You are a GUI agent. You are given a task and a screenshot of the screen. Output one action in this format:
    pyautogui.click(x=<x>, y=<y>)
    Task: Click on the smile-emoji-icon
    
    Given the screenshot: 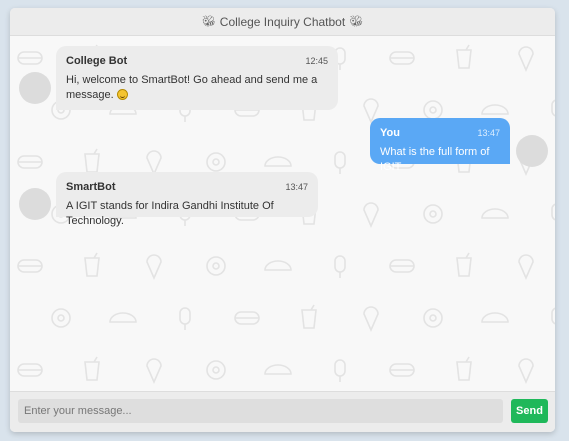 What is the action you would take?
    pyautogui.click(x=122, y=94)
    